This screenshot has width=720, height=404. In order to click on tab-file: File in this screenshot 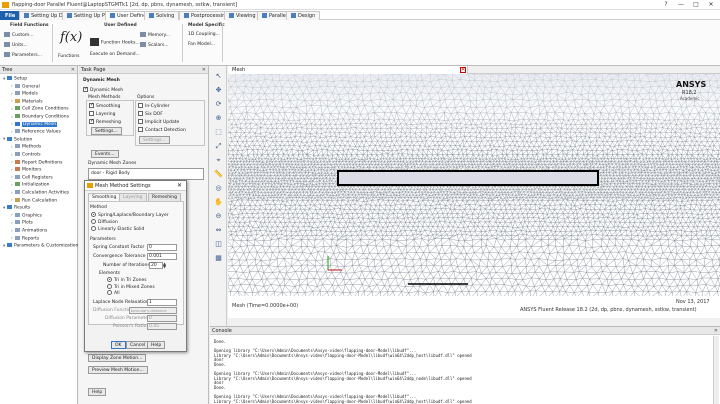, I will do `click(10, 15)`.